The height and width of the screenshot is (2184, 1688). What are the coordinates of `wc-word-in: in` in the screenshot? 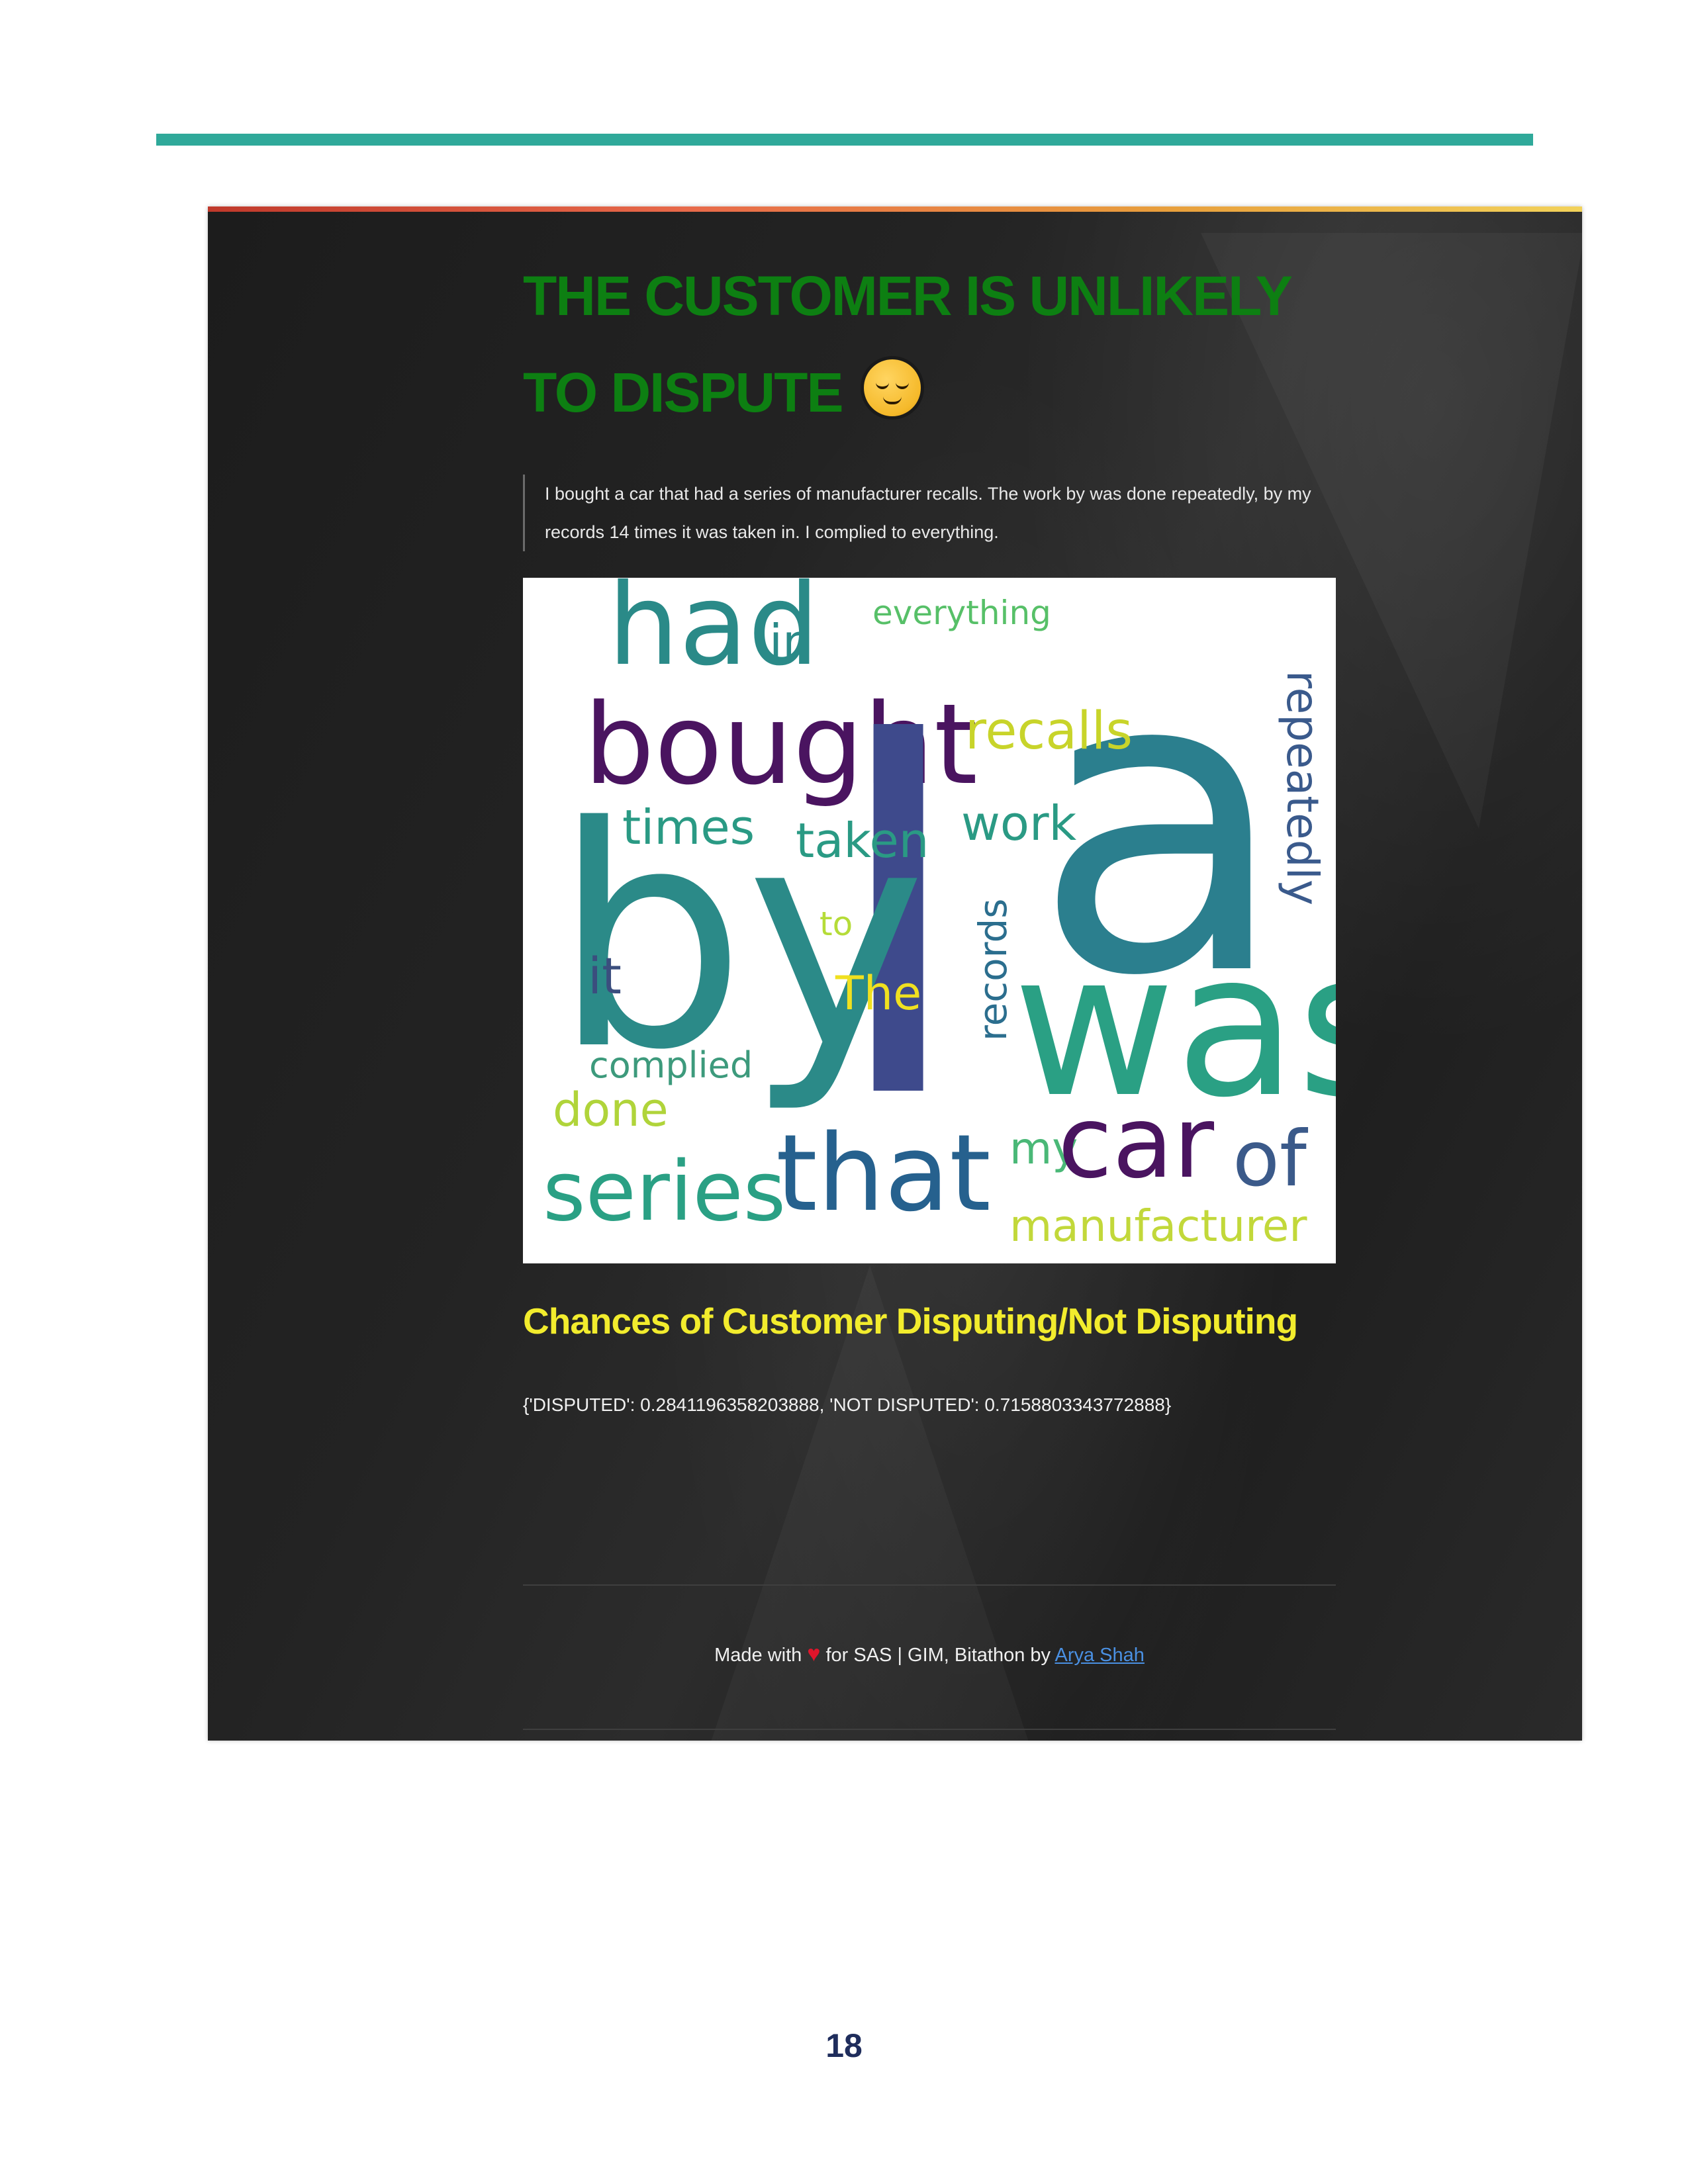 It's located at (791, 642).